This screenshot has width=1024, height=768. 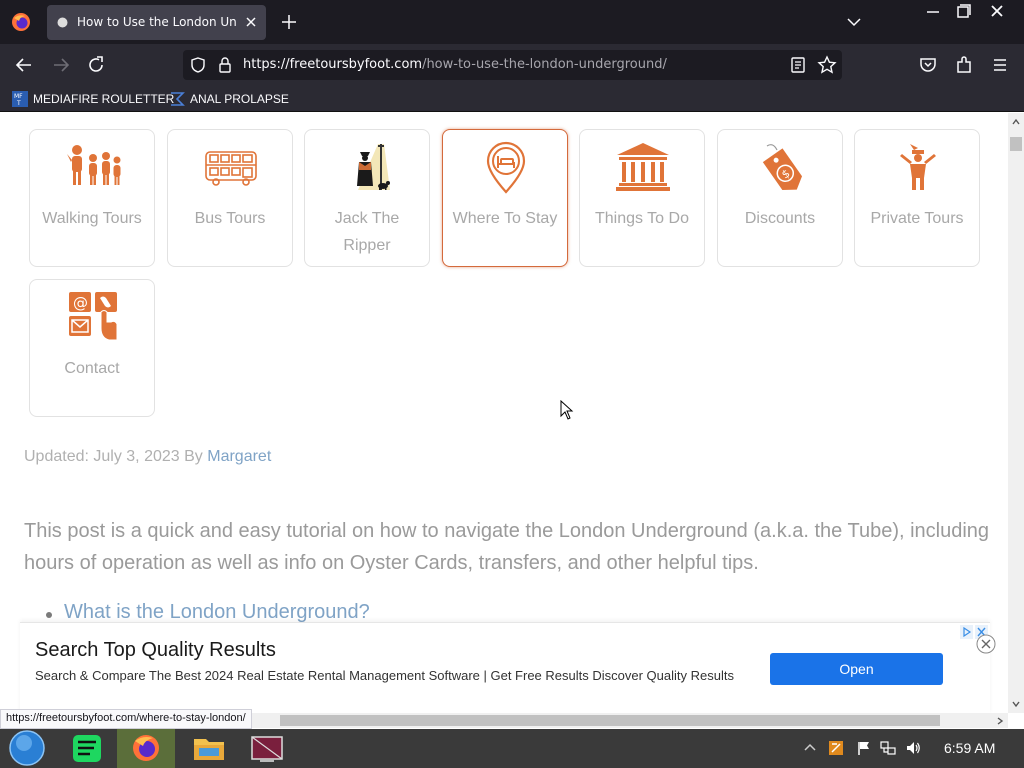 I want to click on bus-icon, so click(x=231, y=168).